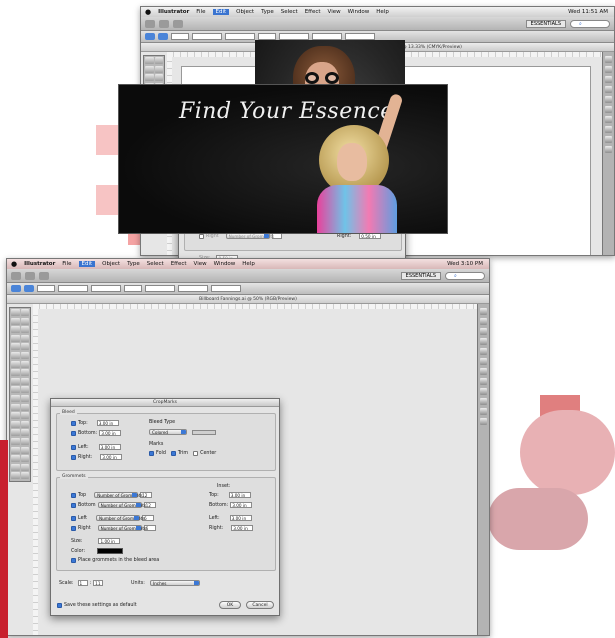 Image resolution: width=615 pixels, height=638 pixels. I want to click on scale-denominator-input: 11, so click(98, 583).